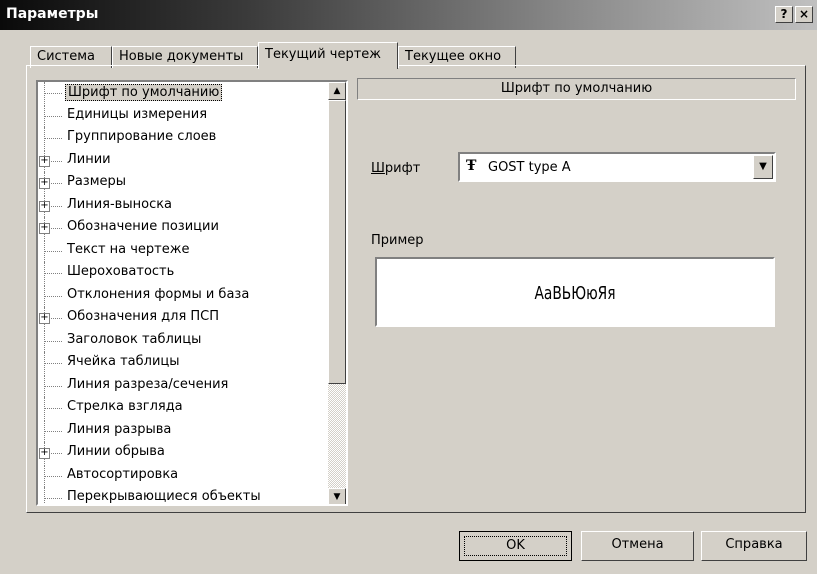 The image size is (817, 574). Describe the element at coordinates (804, 14) in the screenshot. I see `close-title-button: ×` at that location.